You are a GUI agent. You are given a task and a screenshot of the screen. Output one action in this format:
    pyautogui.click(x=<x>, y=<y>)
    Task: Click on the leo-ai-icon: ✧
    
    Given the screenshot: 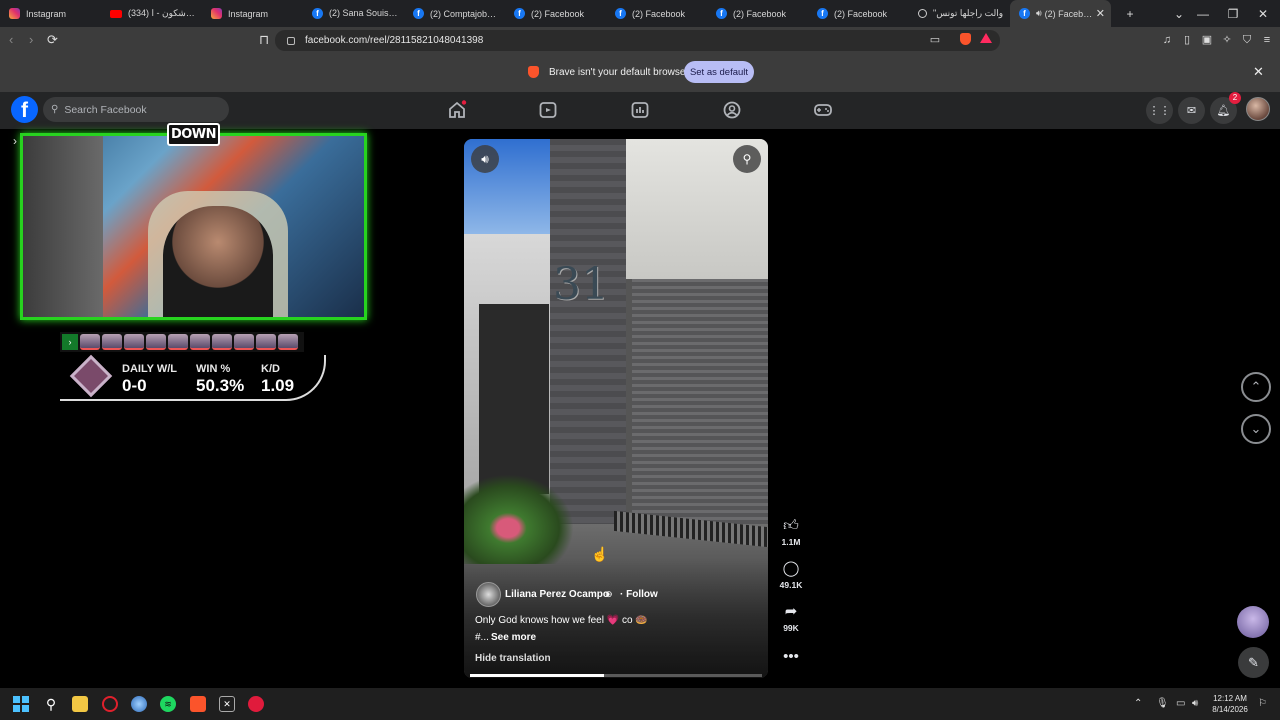 What is the action you would take?
    pyautogui.click(x=1227, y=40)
    